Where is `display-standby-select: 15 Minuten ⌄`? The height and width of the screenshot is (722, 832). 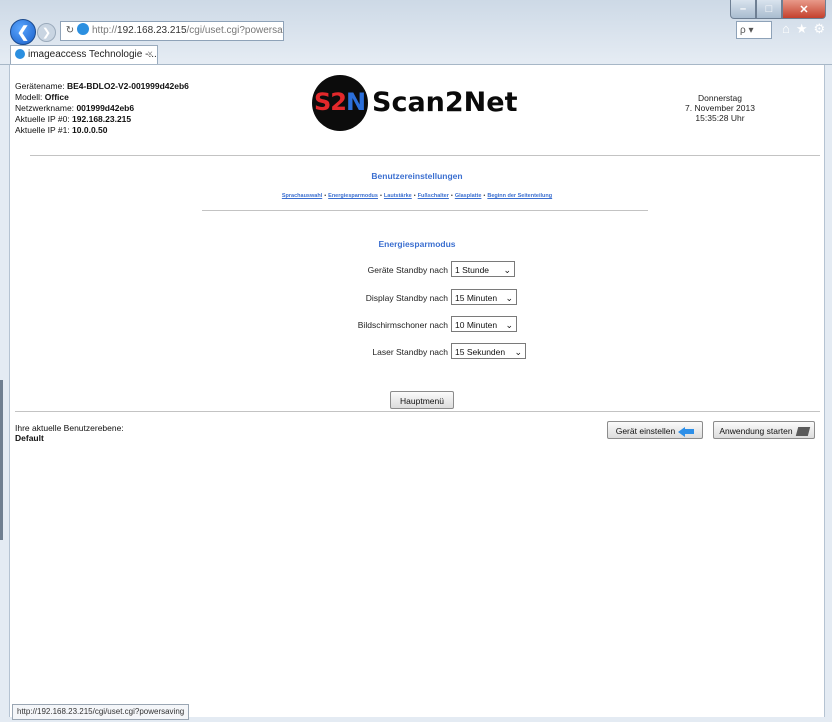
display-standby-select: 15 Minuten ⌄ is located at coordinates (484, 297).